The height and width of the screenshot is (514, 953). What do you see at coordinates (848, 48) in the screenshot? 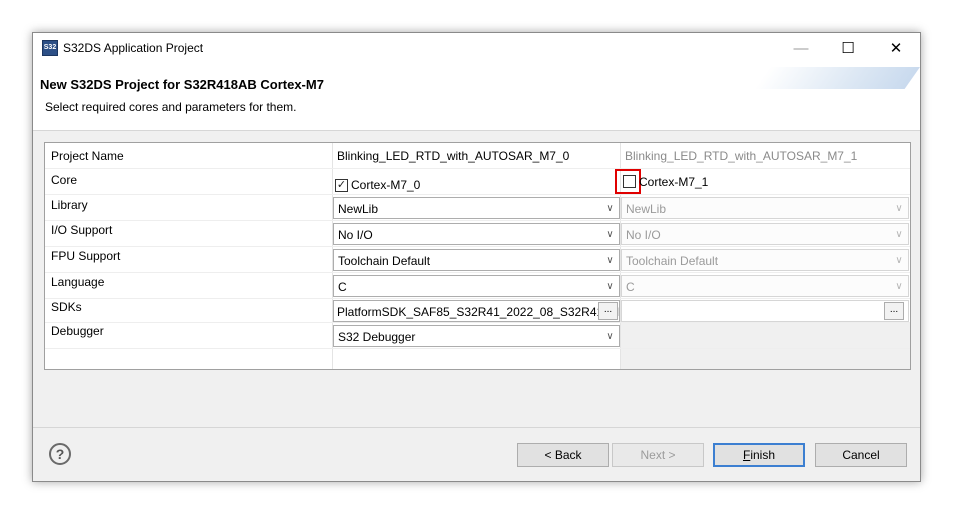
I see `maximize-icon: ☐` at bounding box center [848, 48].